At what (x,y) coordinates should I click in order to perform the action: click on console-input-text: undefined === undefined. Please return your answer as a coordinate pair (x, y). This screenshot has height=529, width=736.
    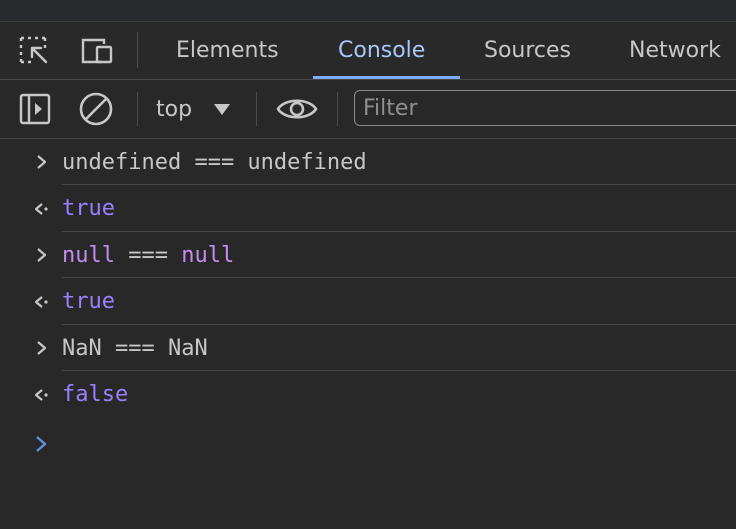
    Looking at the image, I should click on (214, 162).